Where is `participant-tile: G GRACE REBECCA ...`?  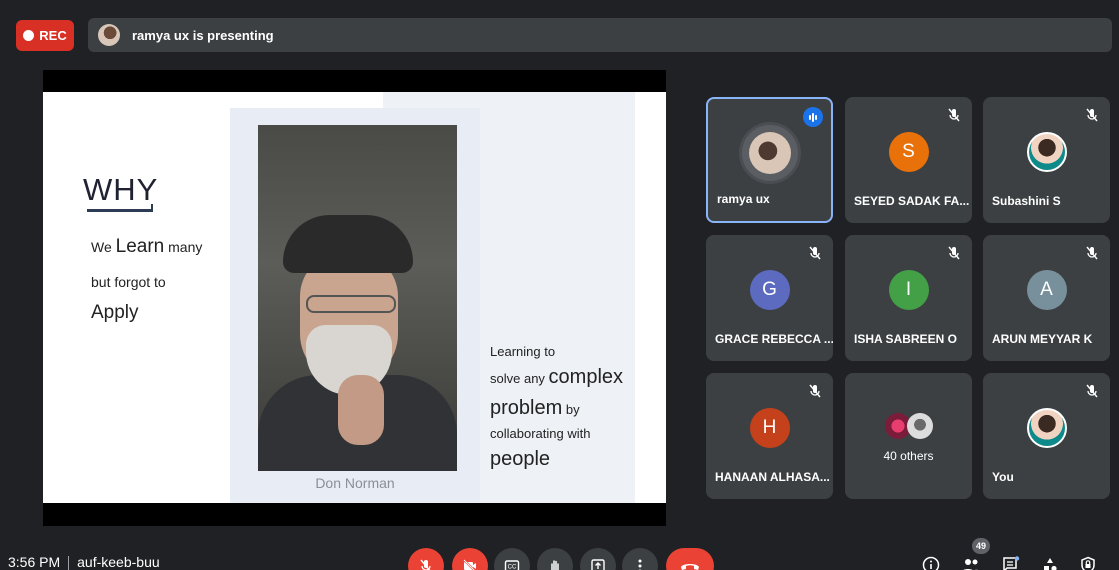 participant-tile: G GRACE REBECCA ... is located at coordinates (769, 298).